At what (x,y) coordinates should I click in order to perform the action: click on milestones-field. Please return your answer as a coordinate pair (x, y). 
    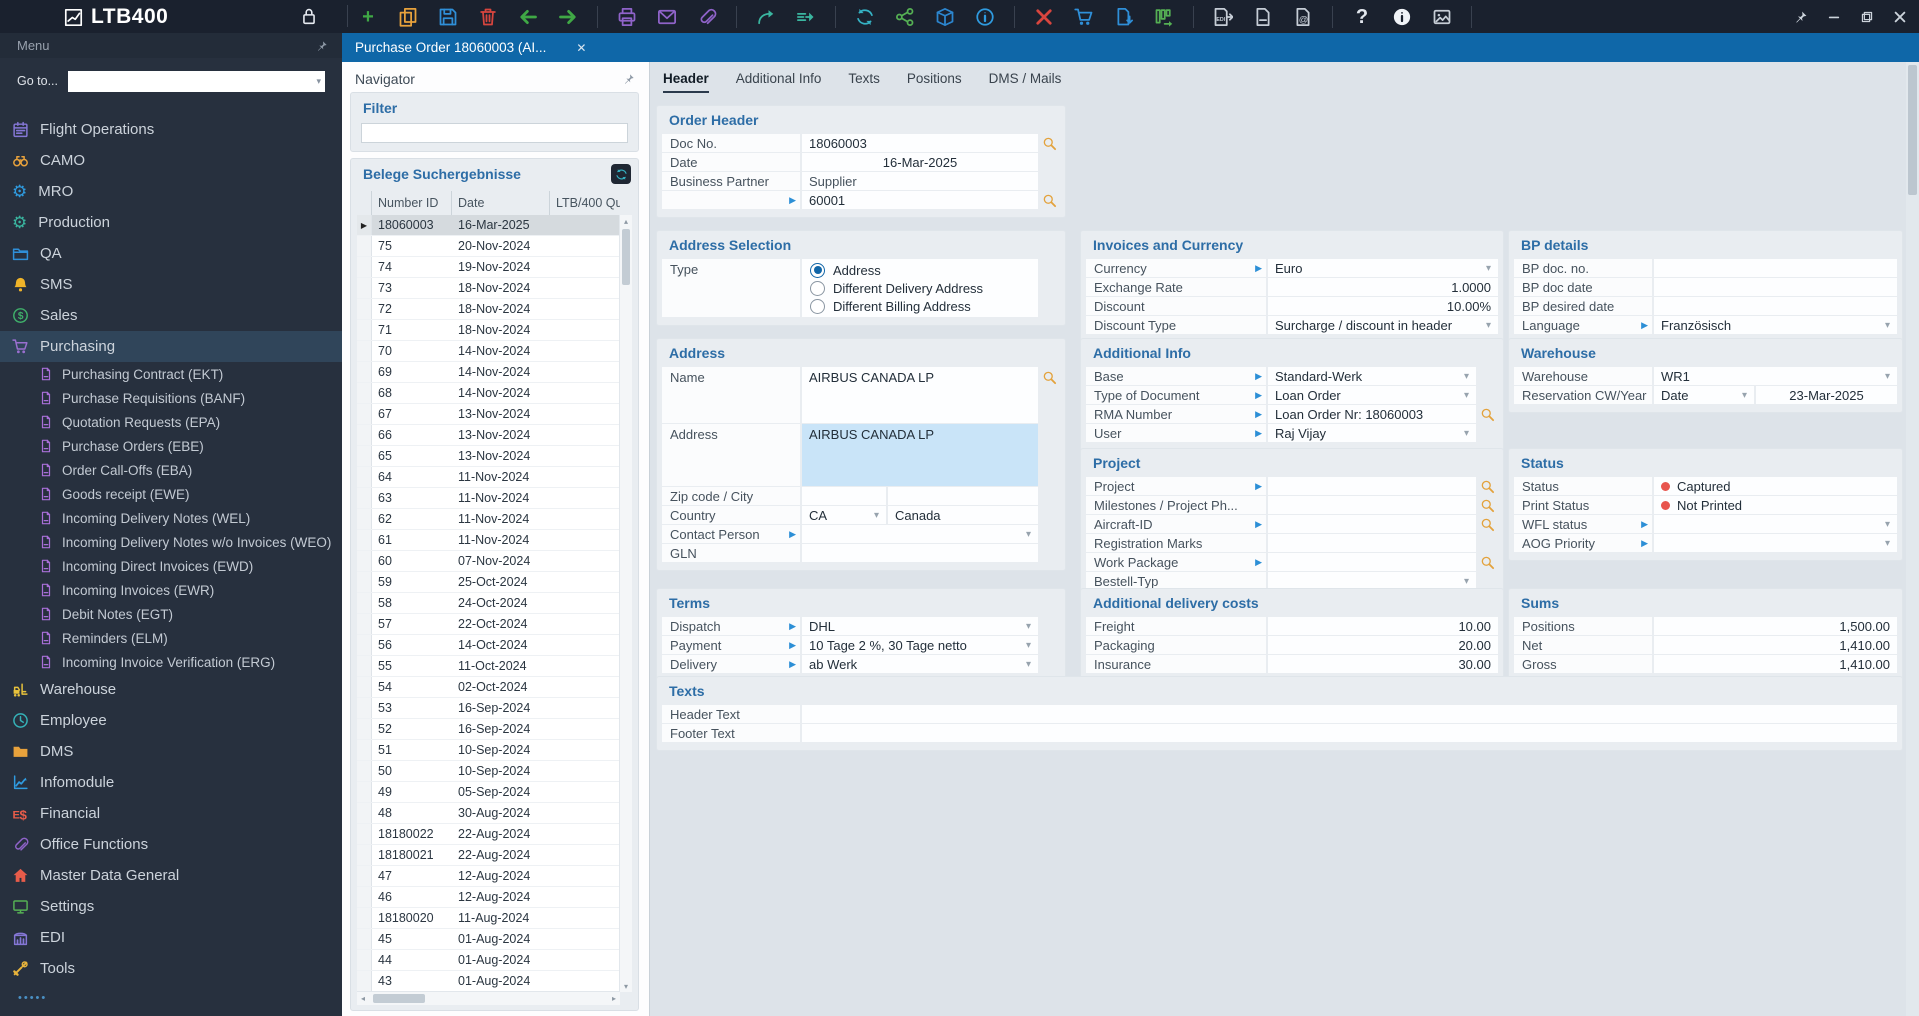
    Looking at the image, I should click on (1372, 505).